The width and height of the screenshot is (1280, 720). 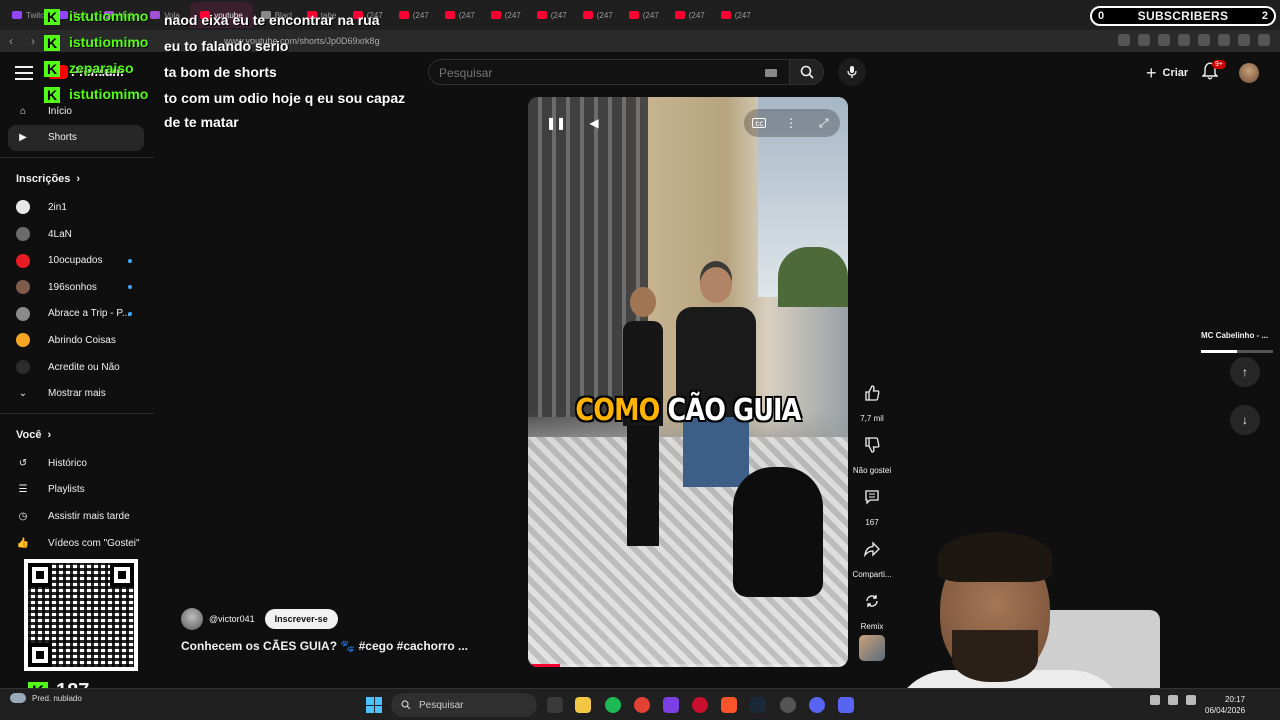 I want to click on show-more-label: Mostrar mais, so click(x=77, y=394).